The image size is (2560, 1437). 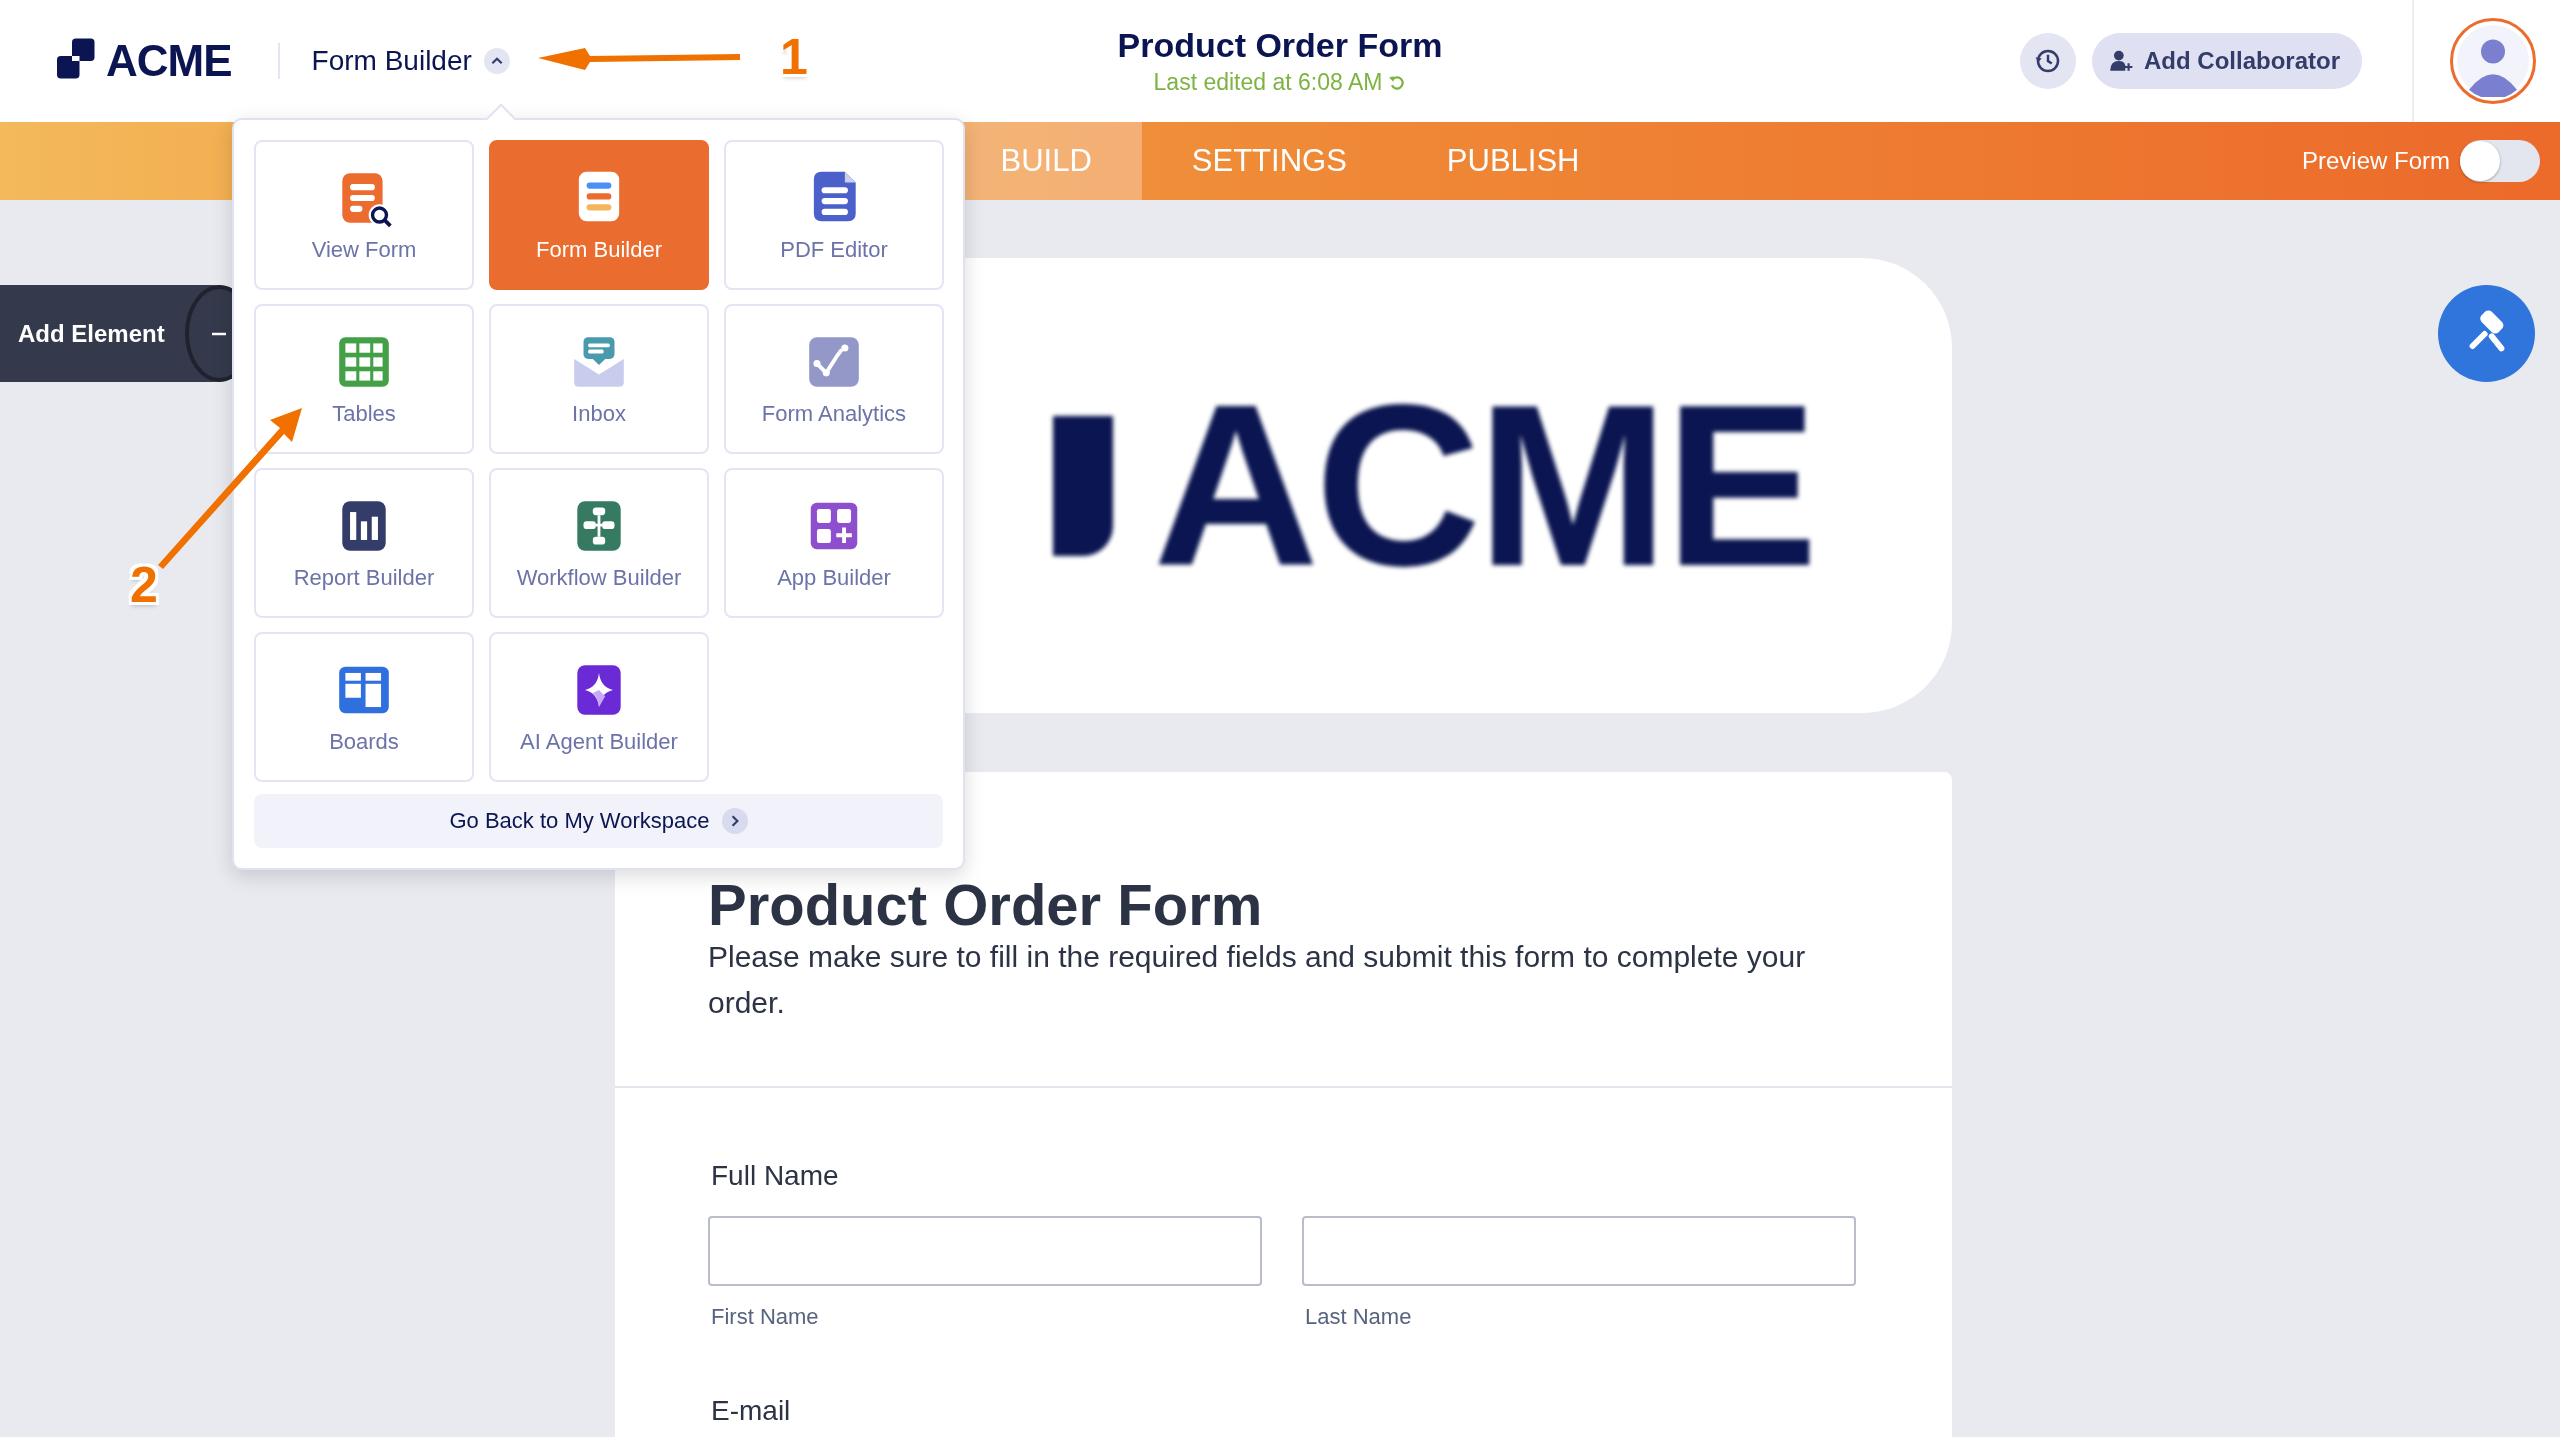 What do you see at coordinates (794, 57) in the screenshot?
I see `annotation-number: 1` at bounding box center [794, 57].